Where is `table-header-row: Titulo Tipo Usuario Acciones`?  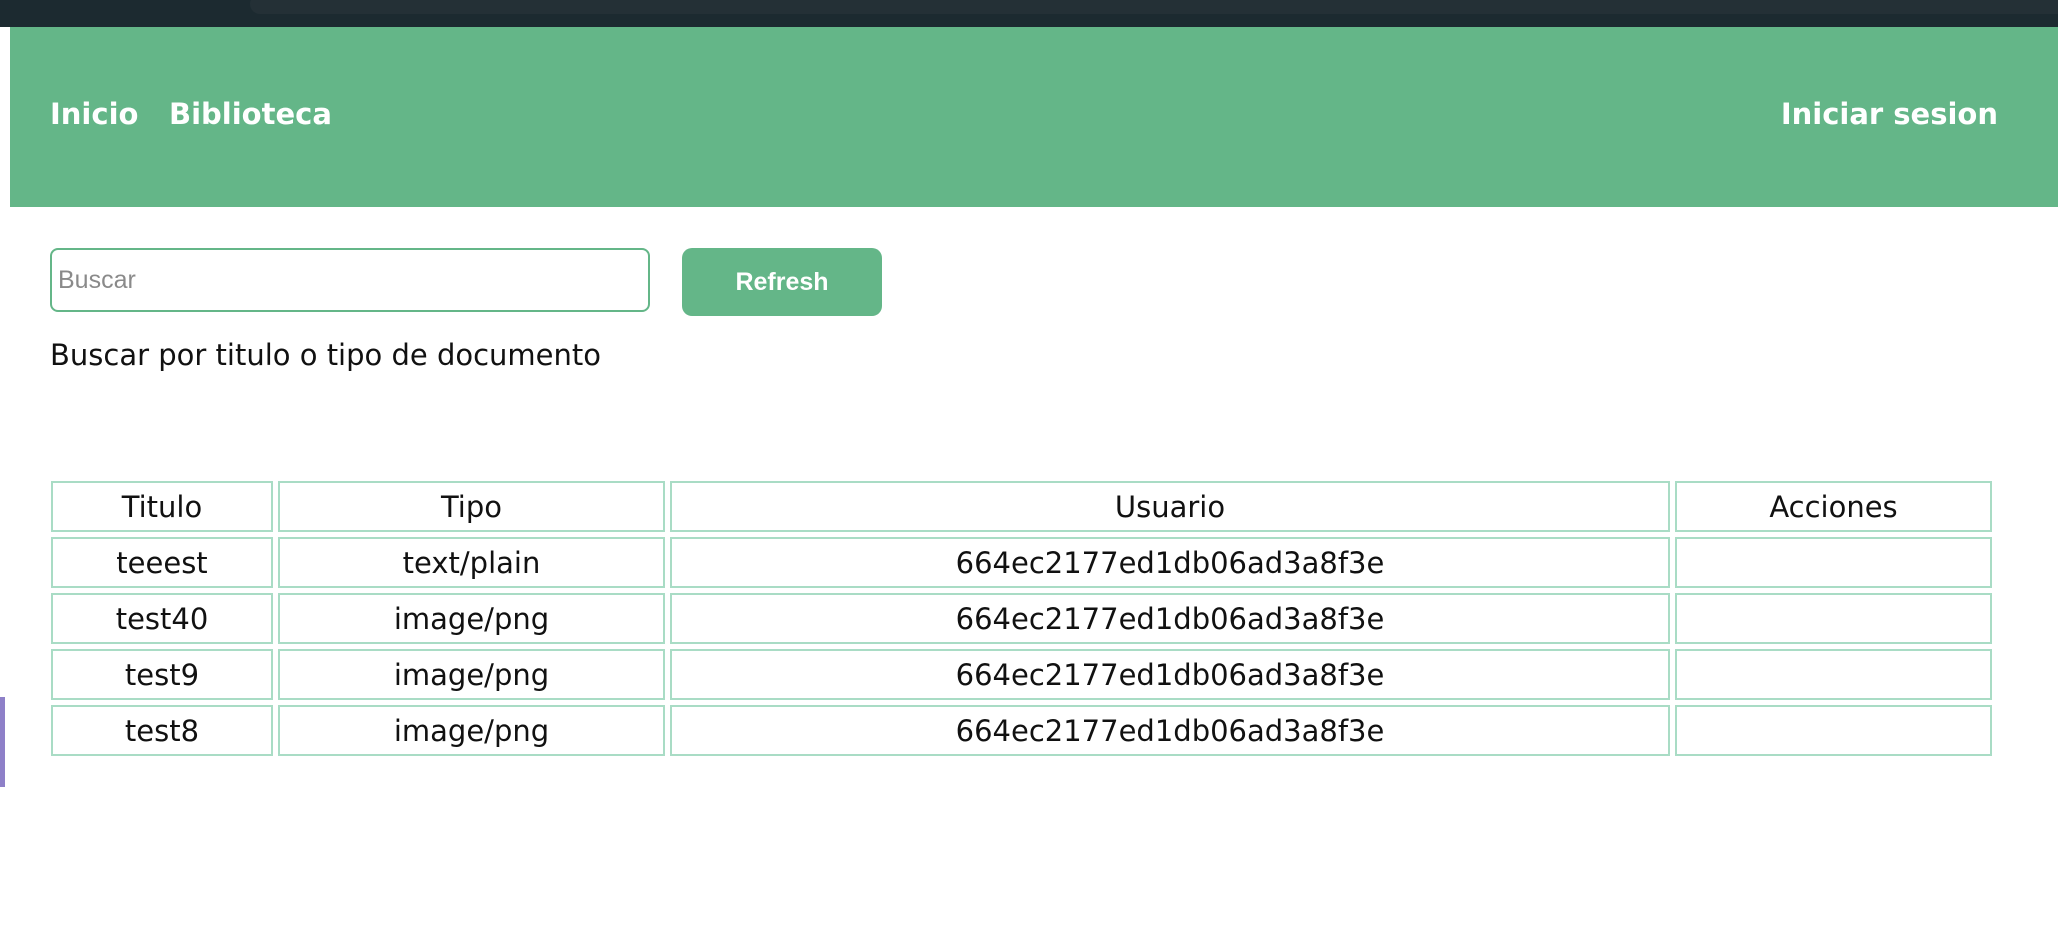 table-header-row: Titulo Tipo Usuario Acciones is located at coordinates (1021, 506).